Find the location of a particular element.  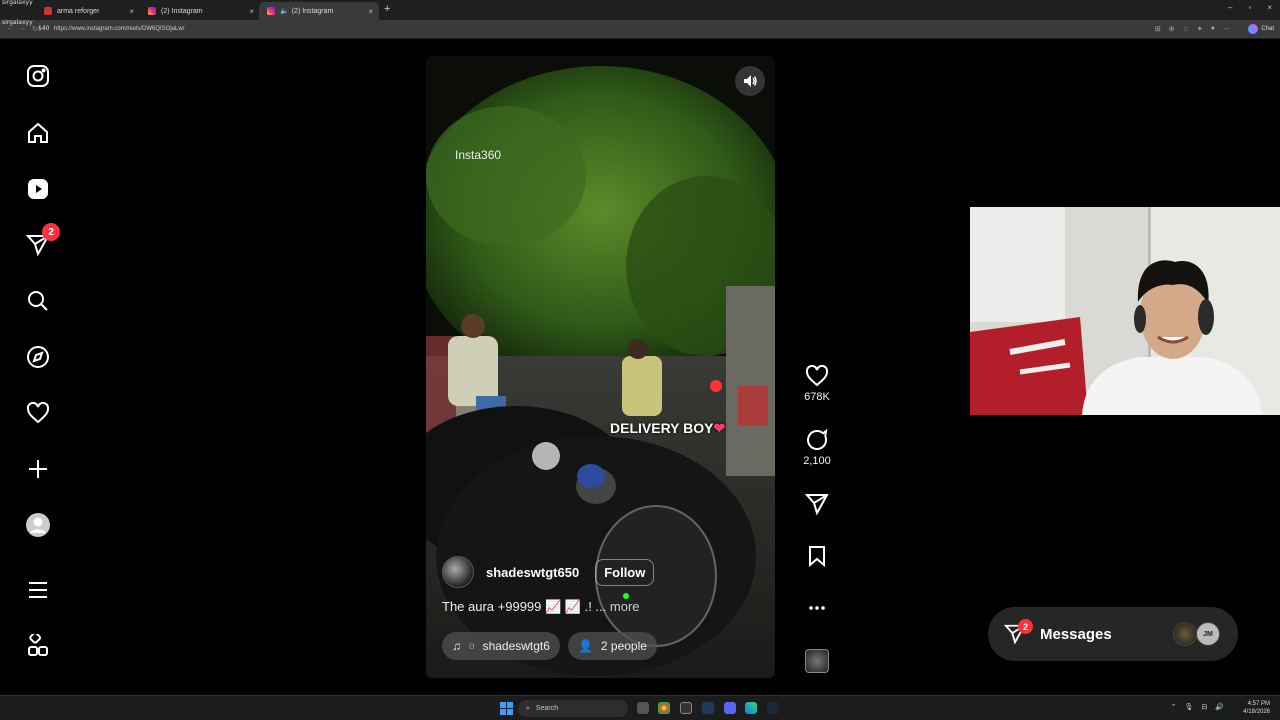

taskbar-search: ⌕ Search is located at coordinates (573, 708).